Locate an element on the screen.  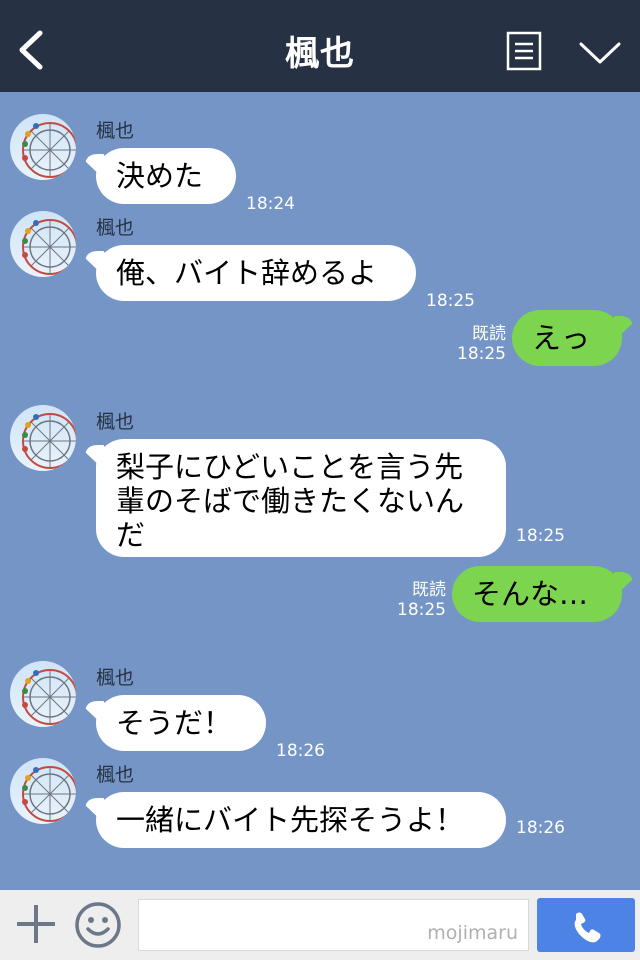
send-button is located at coordinates (586, 925).